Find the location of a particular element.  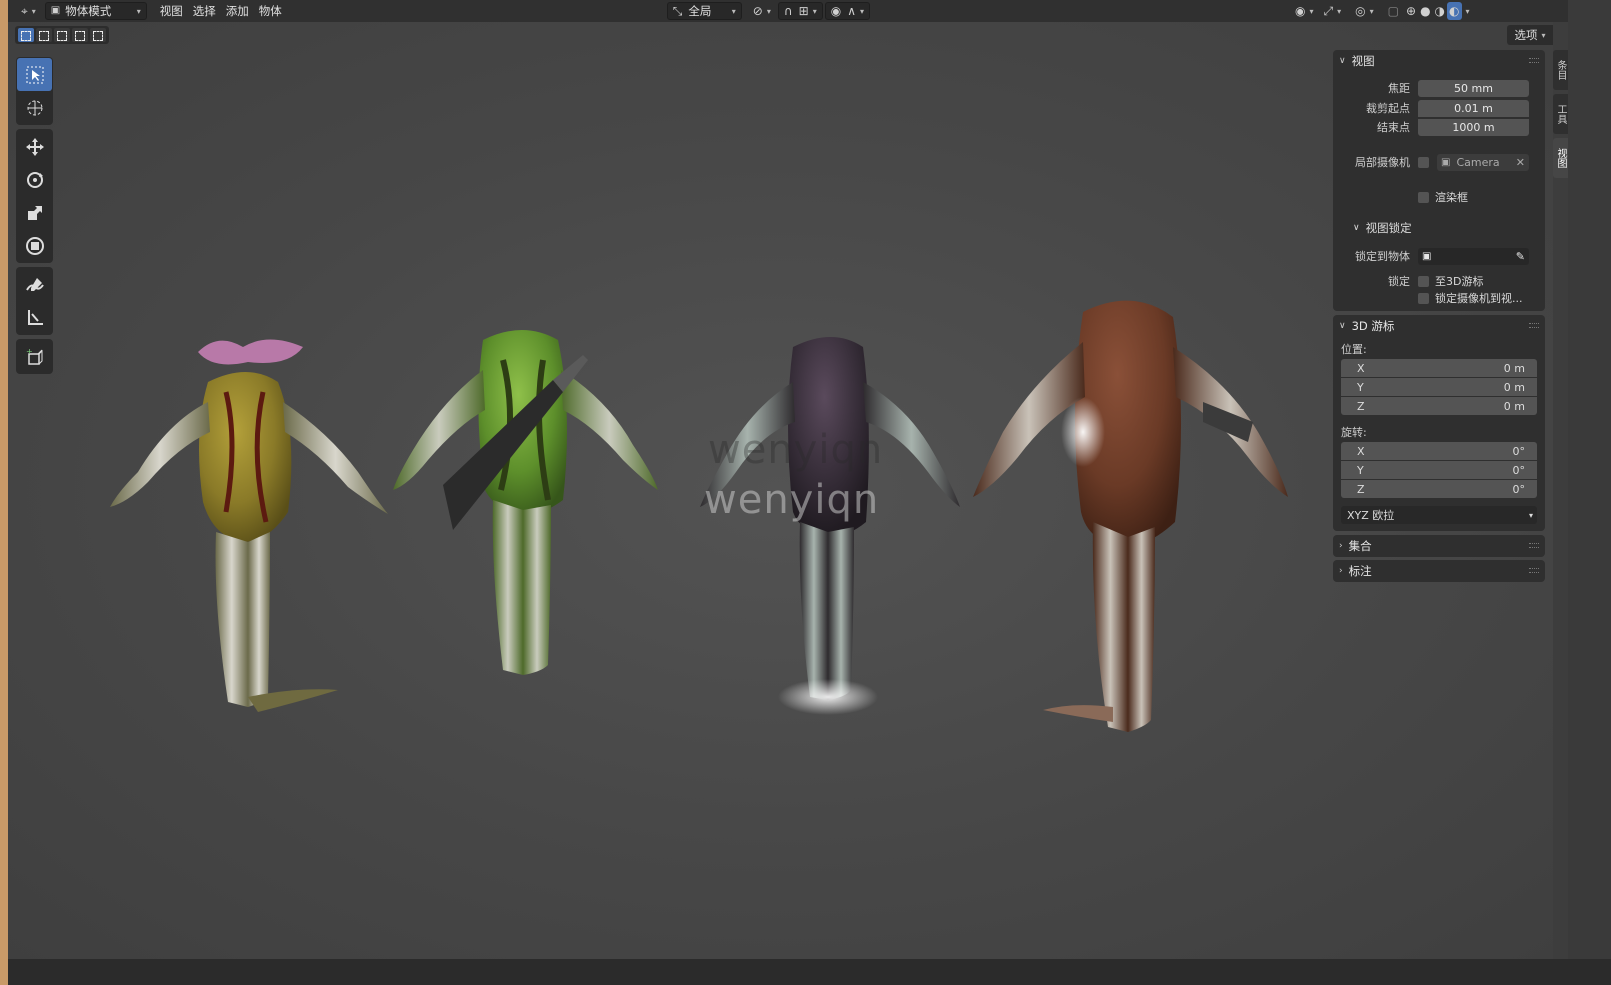

panel-cursor-header: ∨ 3D 游标 is located at coordinates (1439, 326).